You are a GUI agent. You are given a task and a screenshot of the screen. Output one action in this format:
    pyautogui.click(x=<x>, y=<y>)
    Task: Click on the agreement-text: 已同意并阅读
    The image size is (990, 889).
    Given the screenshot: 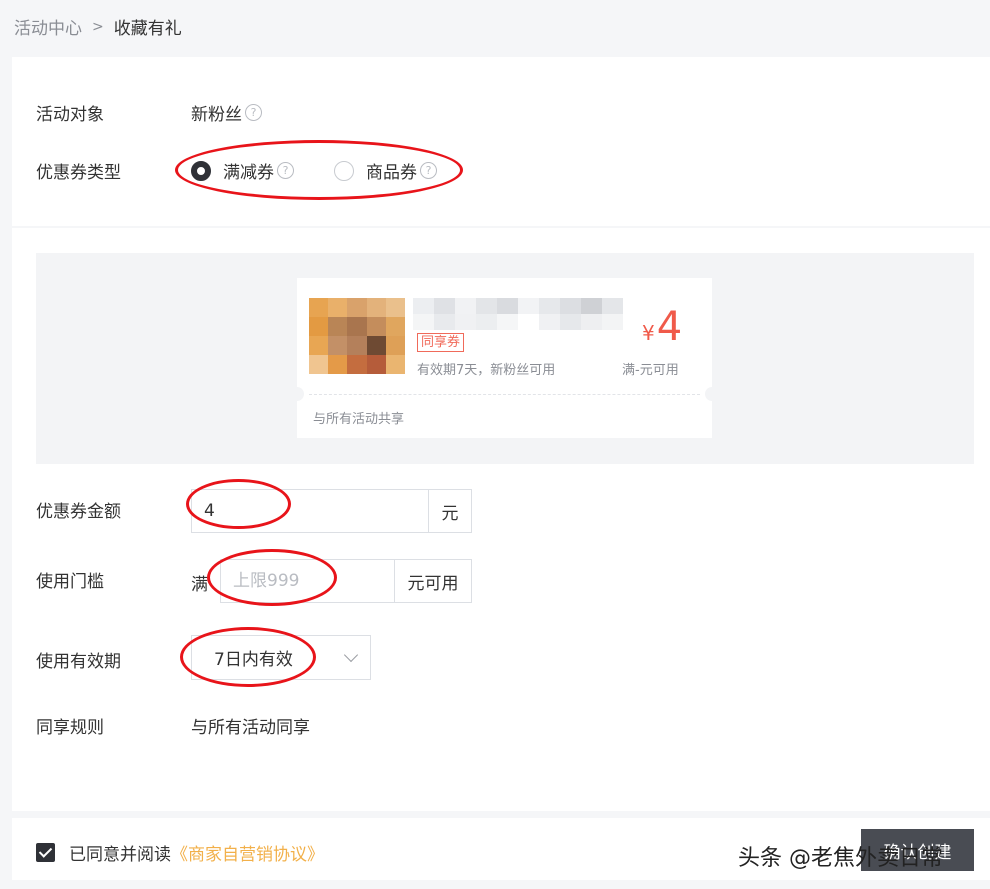 What is the action you would take?
    pyautogui.click(x=120, y=855)
    